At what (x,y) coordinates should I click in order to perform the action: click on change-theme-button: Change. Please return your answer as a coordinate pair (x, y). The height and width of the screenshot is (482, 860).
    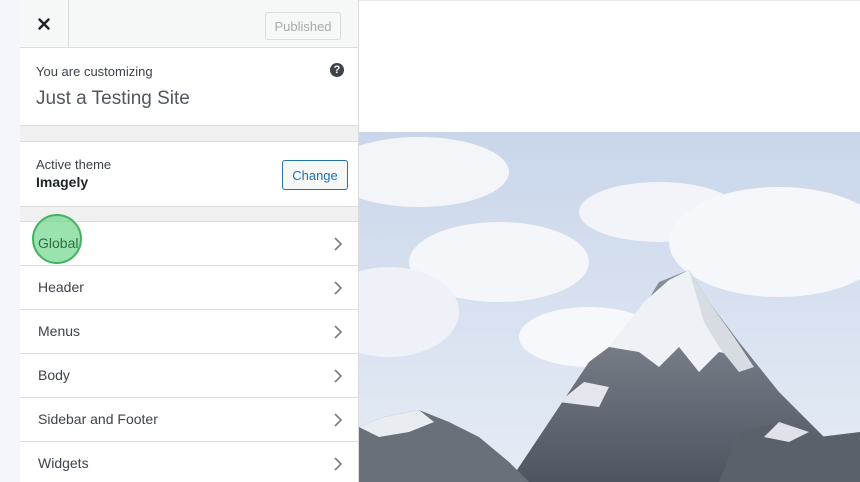
    Looking at the image, I should click on (315, 175).